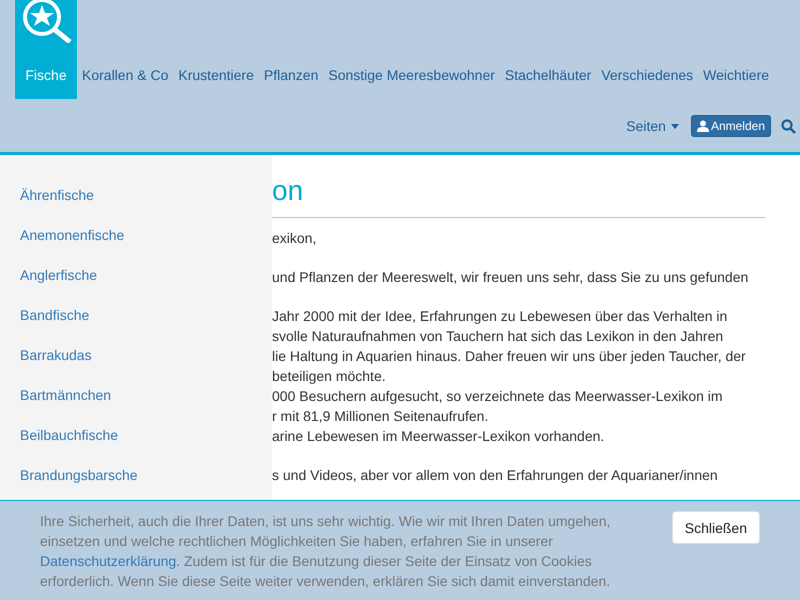 This screenshot has width=800, height=600. I want to click on nav-tab: Fische, so click(46, 49).